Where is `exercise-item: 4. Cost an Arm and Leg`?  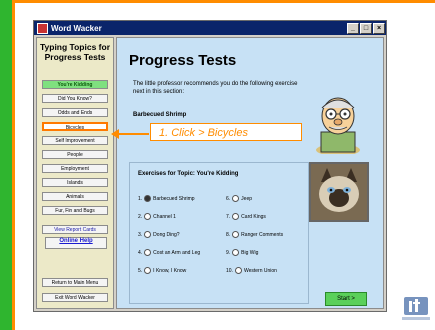 exercise-item: 4. Cost an Arm and Leg is located at coordinates (169, 252).